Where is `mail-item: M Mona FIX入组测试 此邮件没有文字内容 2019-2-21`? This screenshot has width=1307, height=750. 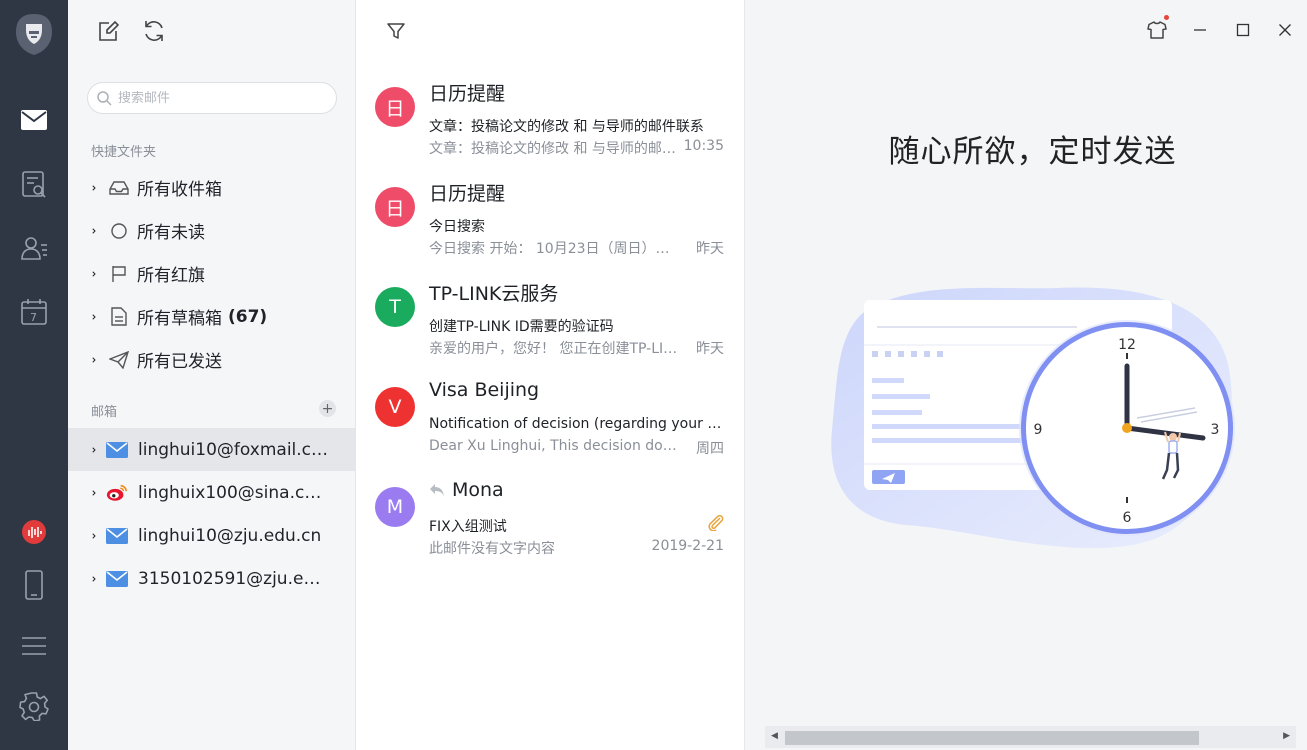
mail-item: M Mona FIX入组测试 此邮件没有文字内容 2019-2-21 is located at coordinates (550, 529).